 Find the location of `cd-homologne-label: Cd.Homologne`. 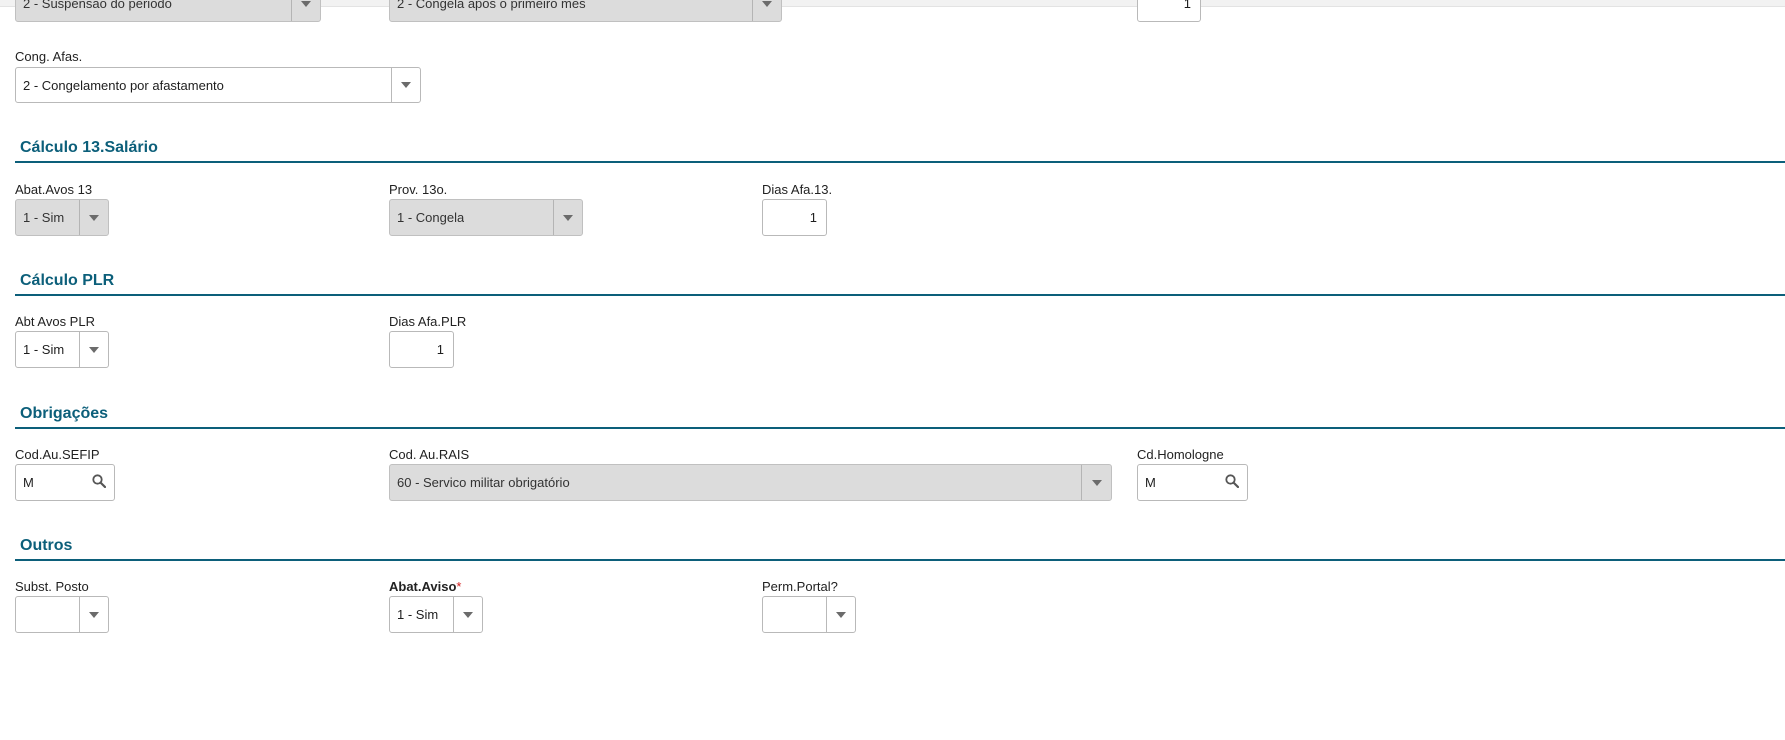

cd-homologne-label: Cd.Homologne is located at coordinates (1180, 454).